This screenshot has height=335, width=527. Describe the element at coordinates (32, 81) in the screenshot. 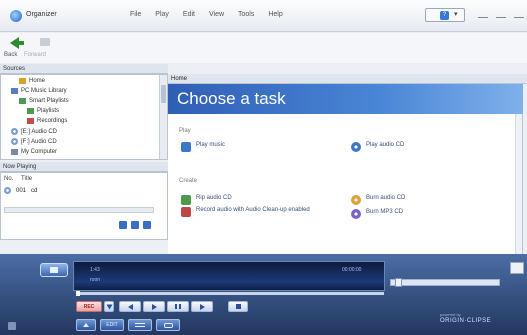

I see `tree-item-home: Home` at that location.